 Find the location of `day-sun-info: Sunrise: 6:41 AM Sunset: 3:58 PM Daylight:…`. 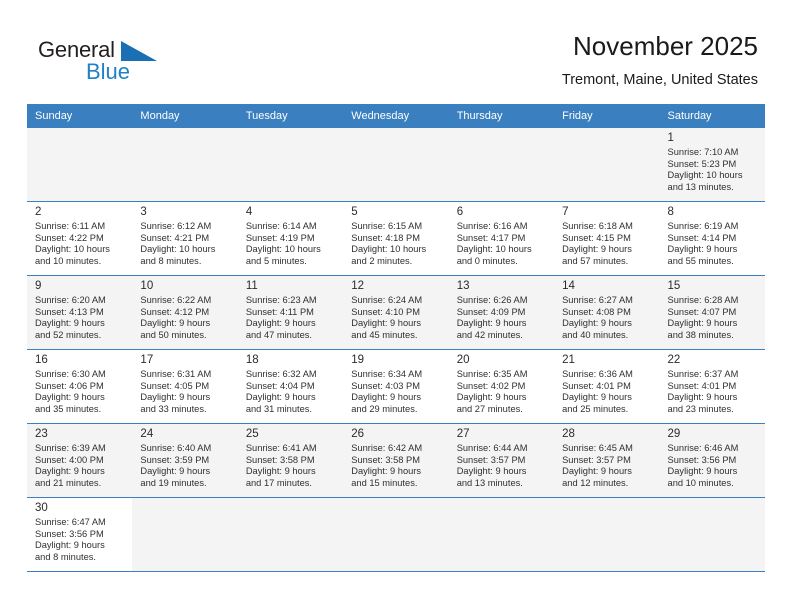

day-sun-info: Sunrise: 6:41 AM Sunset: 3:58 PM Daylight:… is located at coordinates (291, 466).